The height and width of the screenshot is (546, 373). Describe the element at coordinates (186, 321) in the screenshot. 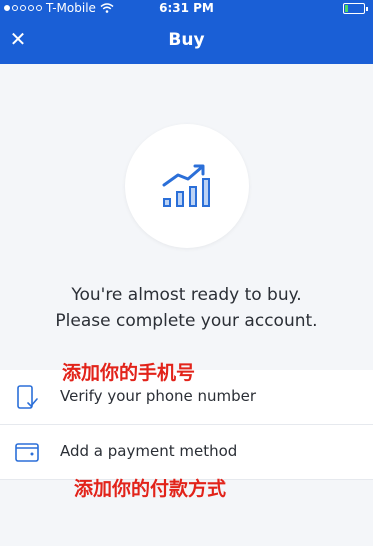

I see `message-line-2: Please complete your account.` at that location.